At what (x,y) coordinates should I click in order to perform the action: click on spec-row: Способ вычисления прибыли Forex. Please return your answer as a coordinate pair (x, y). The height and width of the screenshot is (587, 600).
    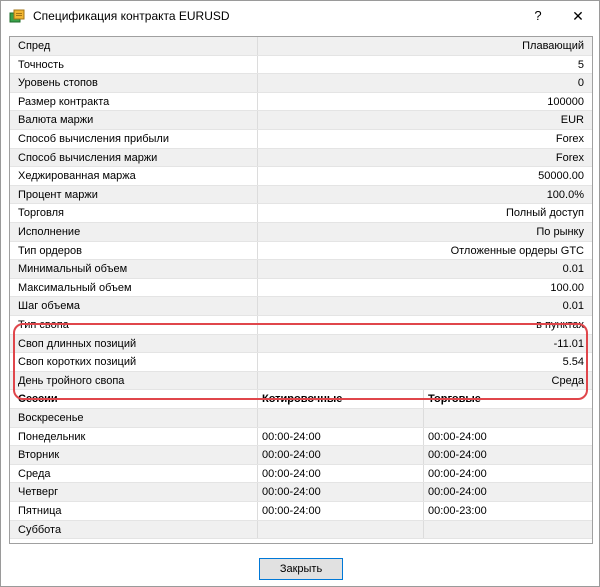
    Looking at the image, I should click on (301, 139).